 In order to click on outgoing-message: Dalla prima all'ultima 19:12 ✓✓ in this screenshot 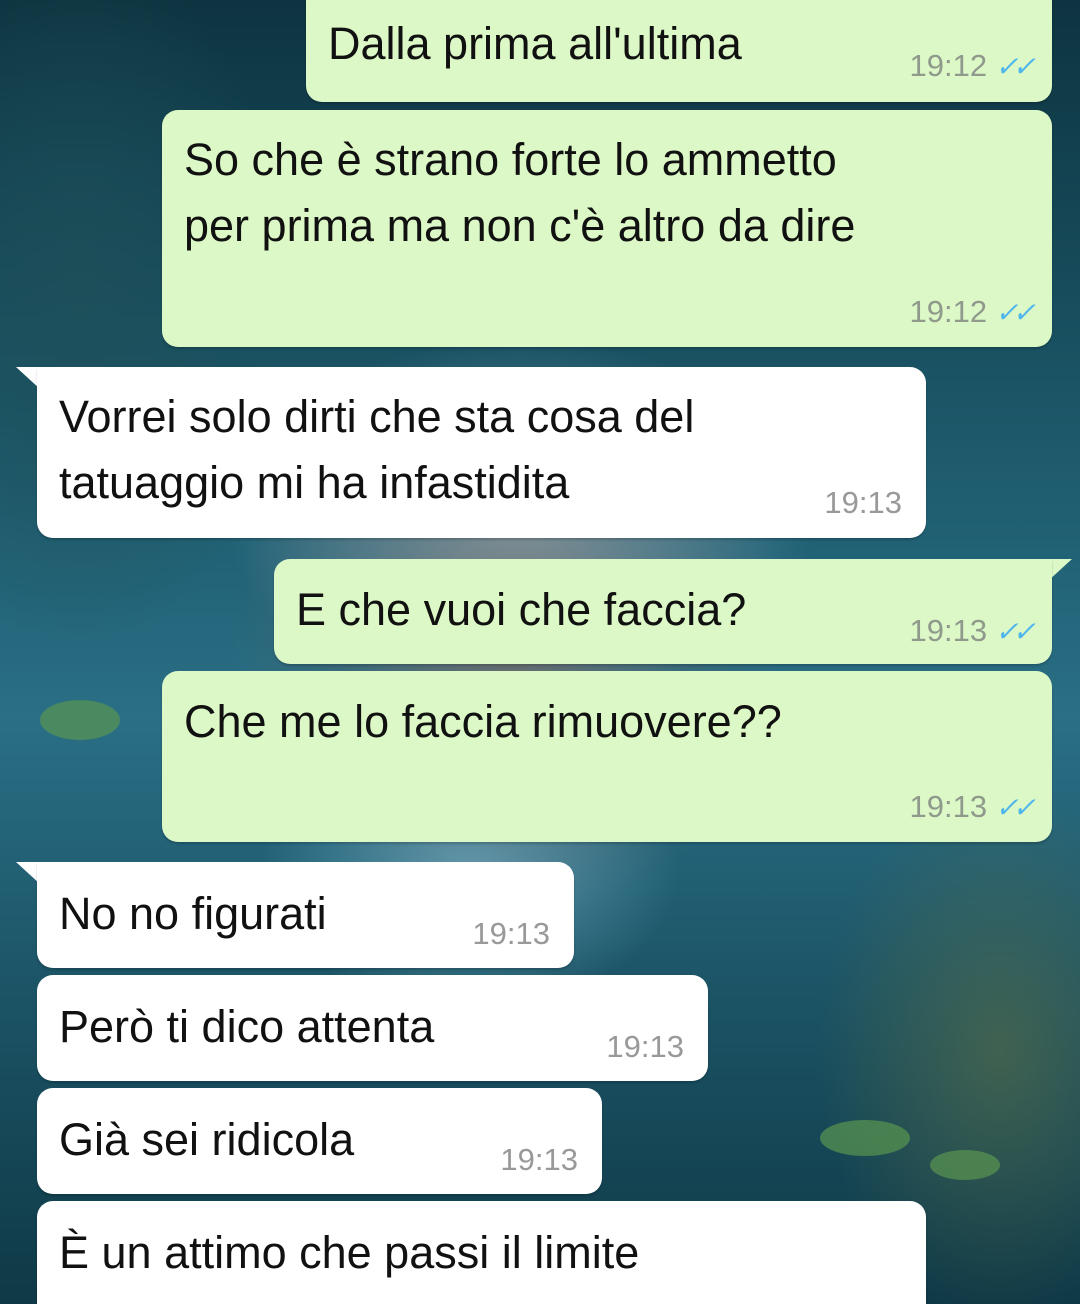, I will do `click(679, 51)`.